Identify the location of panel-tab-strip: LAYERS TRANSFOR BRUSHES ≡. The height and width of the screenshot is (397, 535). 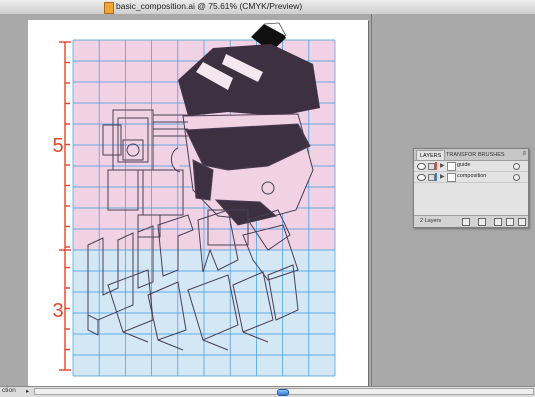
(471, 155).